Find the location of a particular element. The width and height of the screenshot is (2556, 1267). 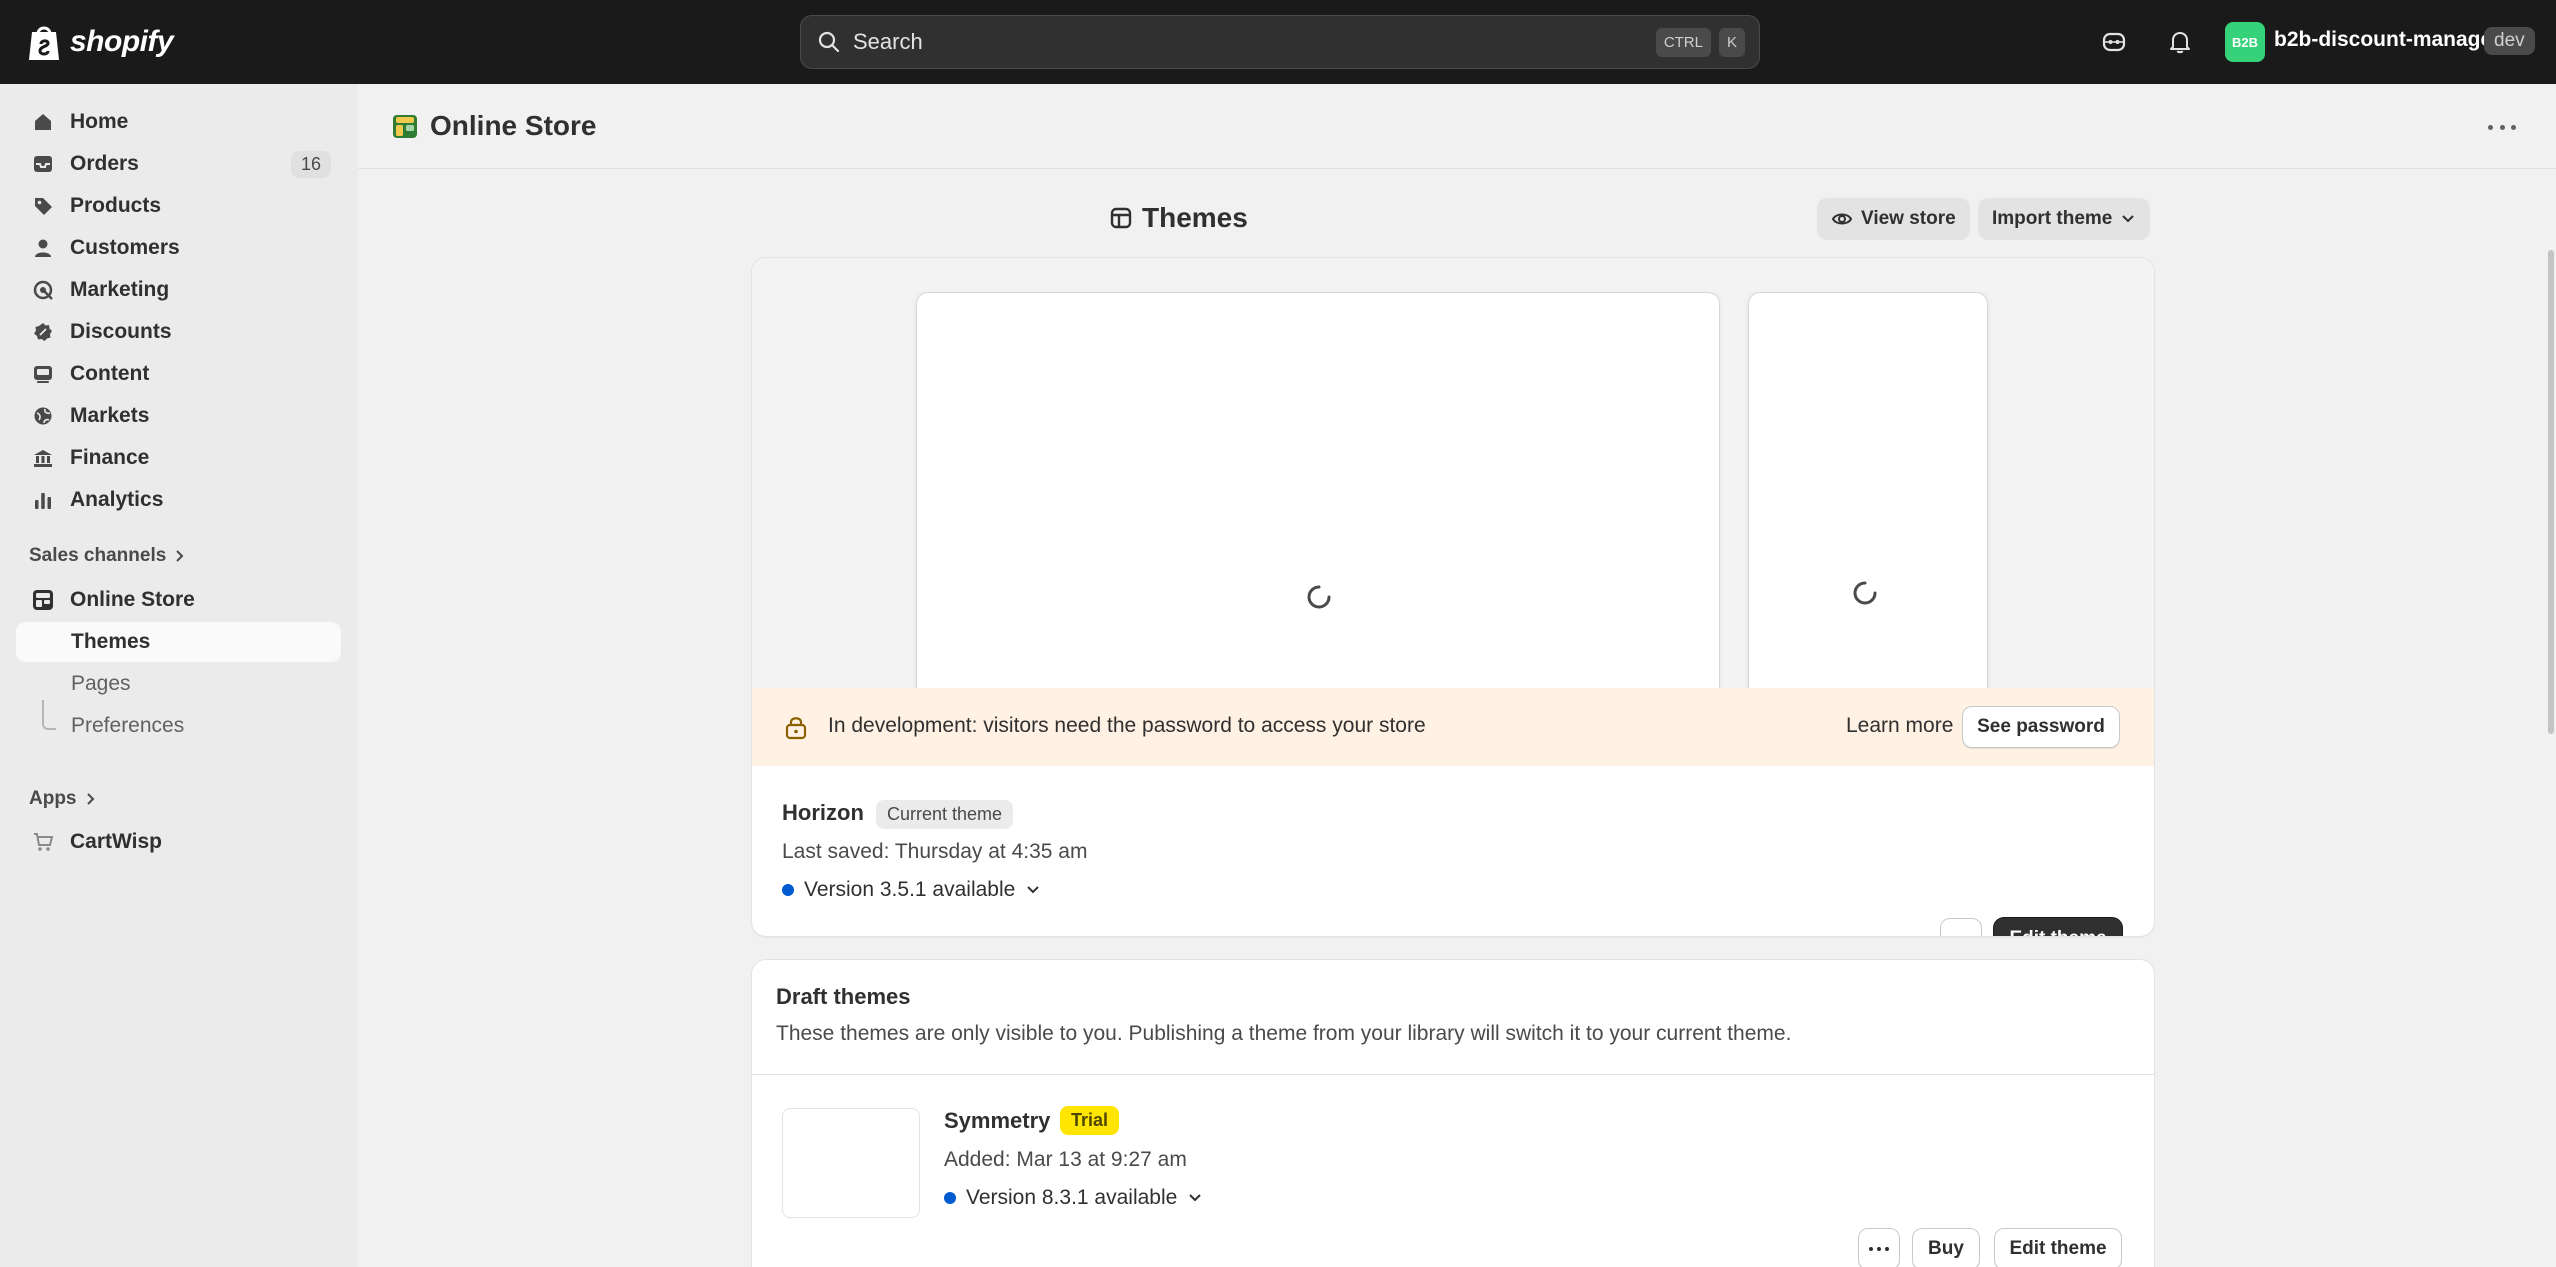

shortcut-key: K is located at coordinates (1731, 42).